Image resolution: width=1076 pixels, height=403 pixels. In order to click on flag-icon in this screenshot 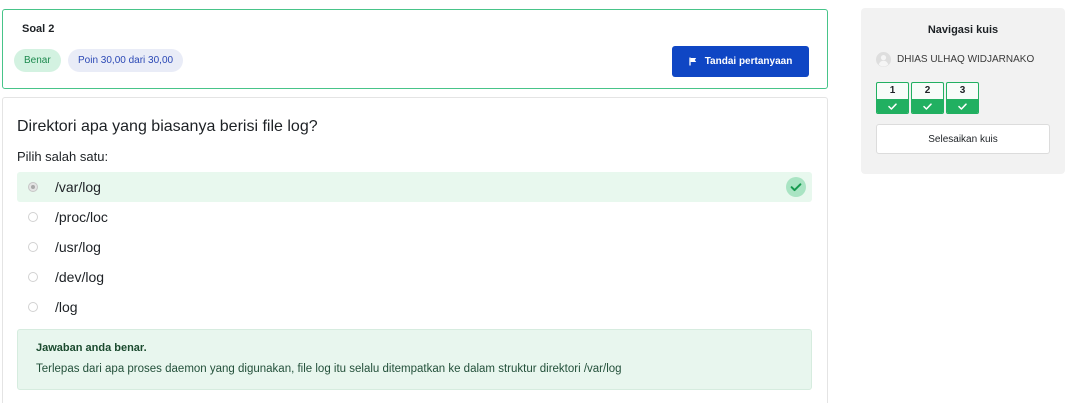, I will do `click(693, 61)`.